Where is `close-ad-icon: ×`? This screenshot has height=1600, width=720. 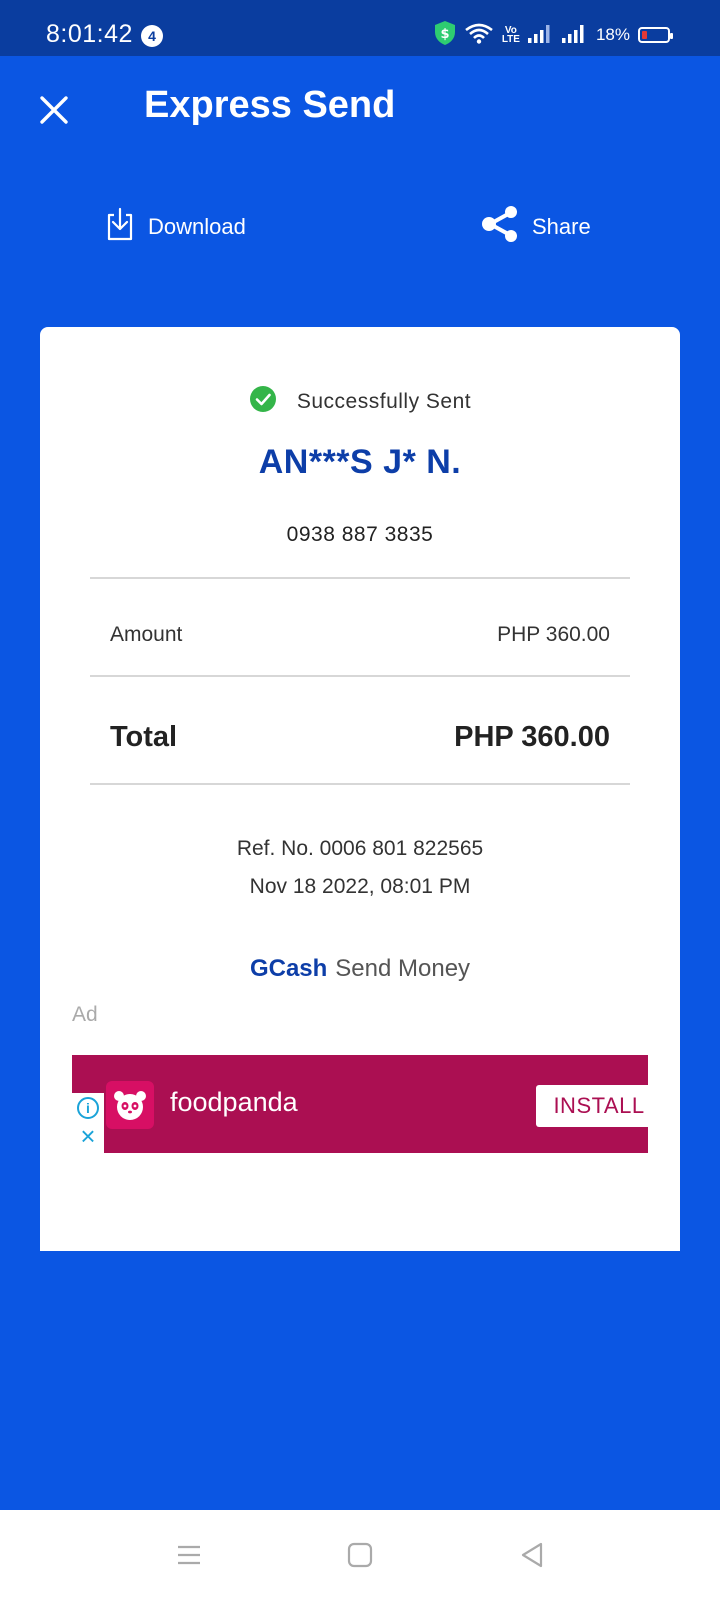 close-ad-icon: × is located at coordinates (88, 1136).